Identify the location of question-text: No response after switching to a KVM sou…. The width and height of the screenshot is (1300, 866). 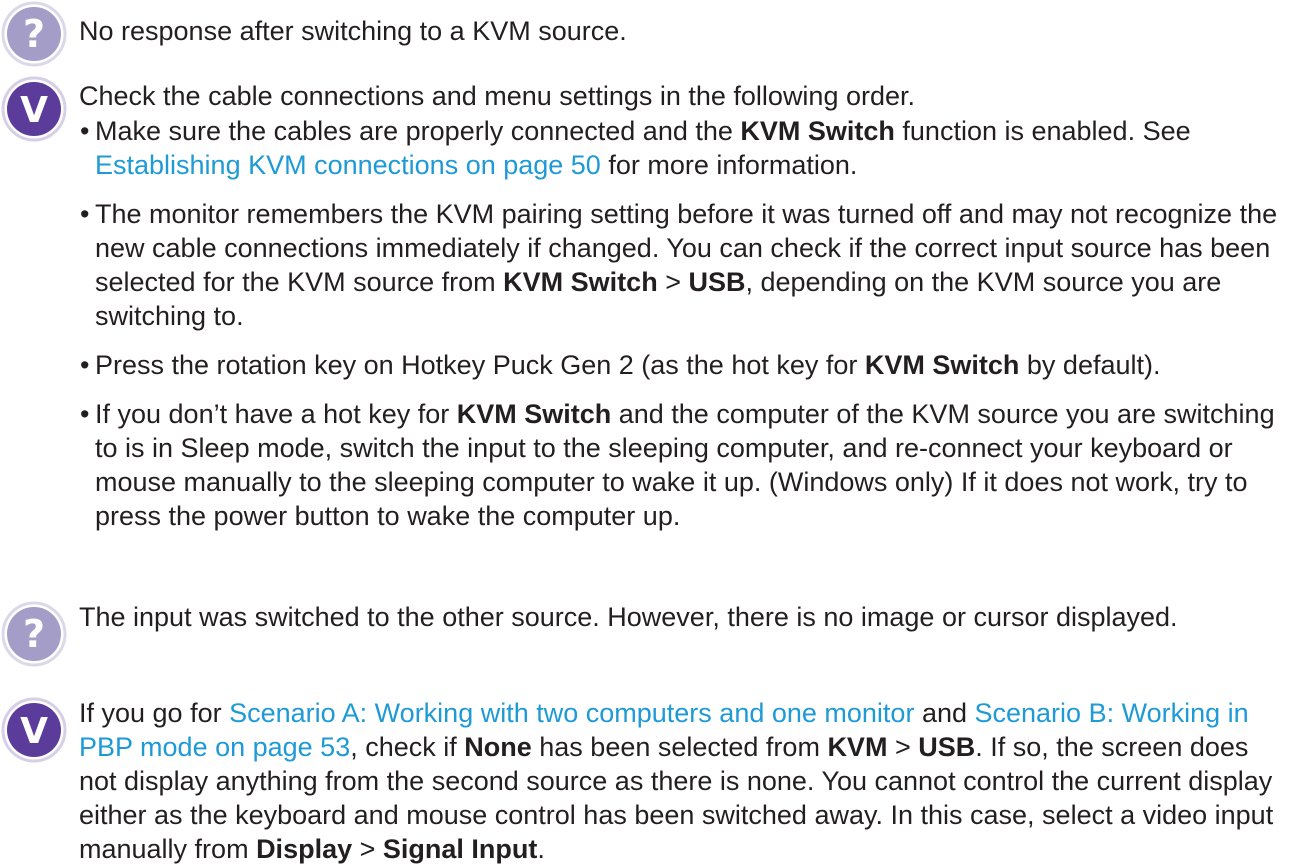
(353, 31).